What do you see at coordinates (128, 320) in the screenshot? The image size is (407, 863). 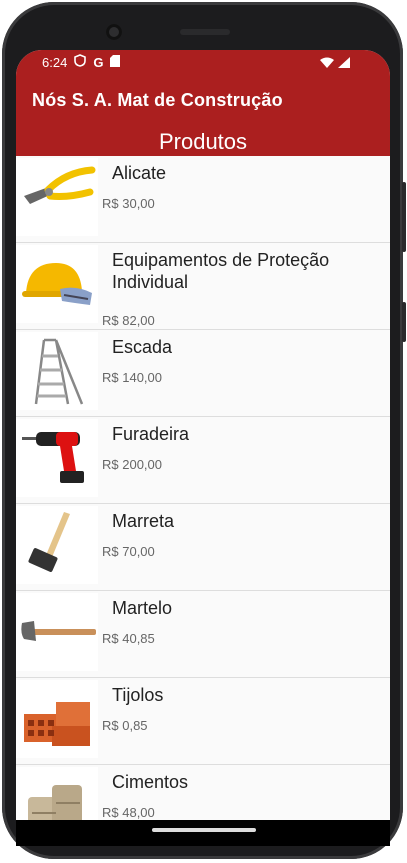 I see `product-price: R$ 82,00` at bounding box center [128, 320].